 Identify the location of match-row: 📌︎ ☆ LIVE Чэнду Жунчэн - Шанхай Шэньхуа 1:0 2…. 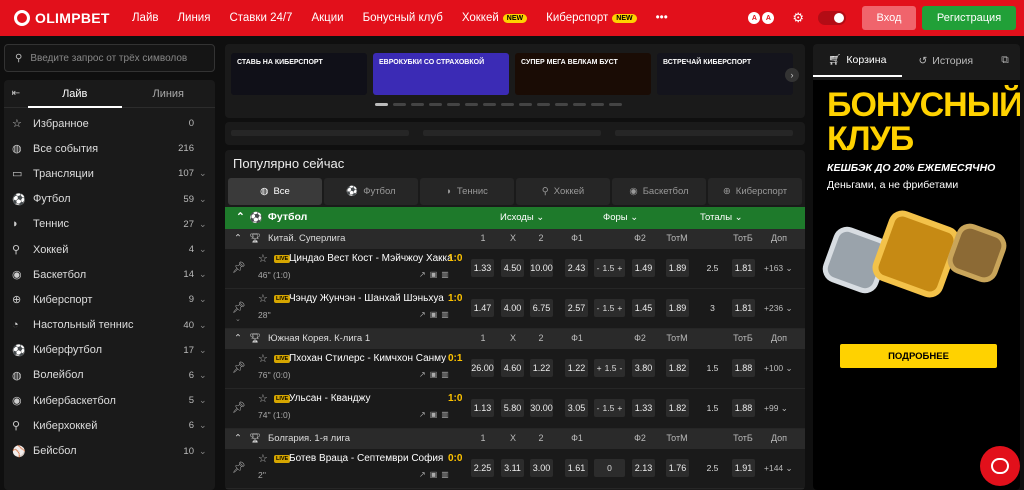
(515, 309).